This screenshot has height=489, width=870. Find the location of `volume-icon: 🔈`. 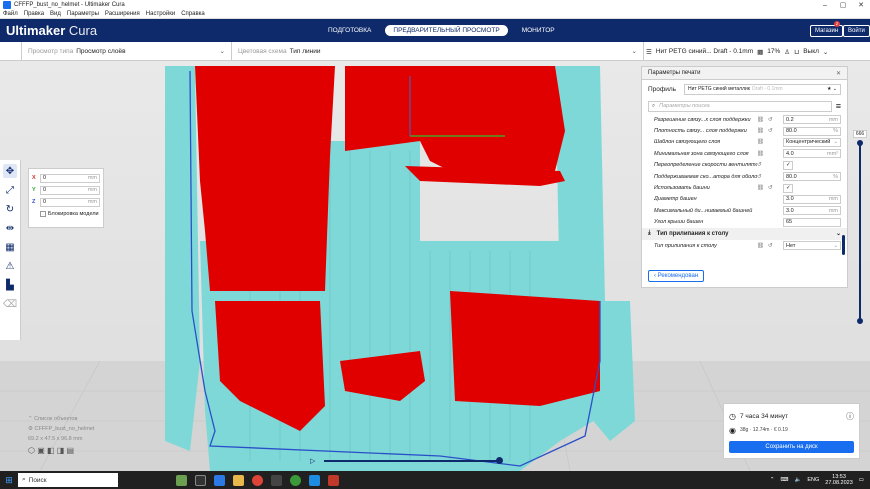

volume-icon: 🔈 is located at coordinates (797, 480).